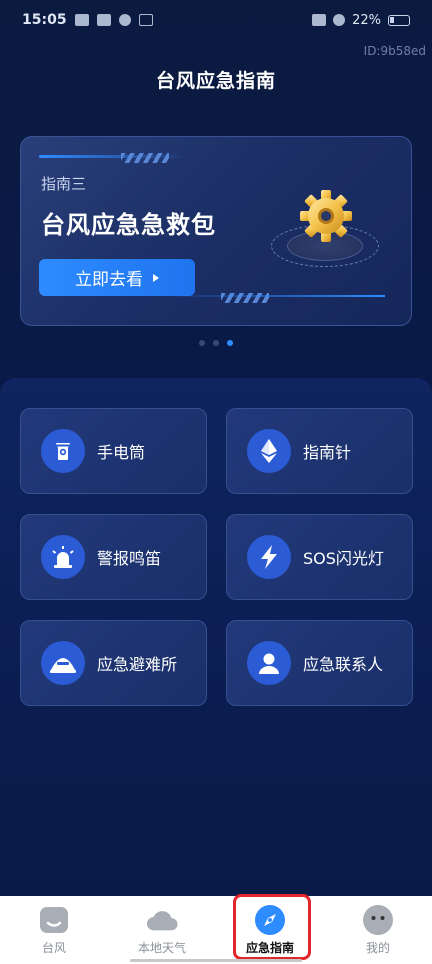  Describe the element at coordinates (394, 51) in the screenshot. I see `id-tag: ID:9b58ed` at that location.